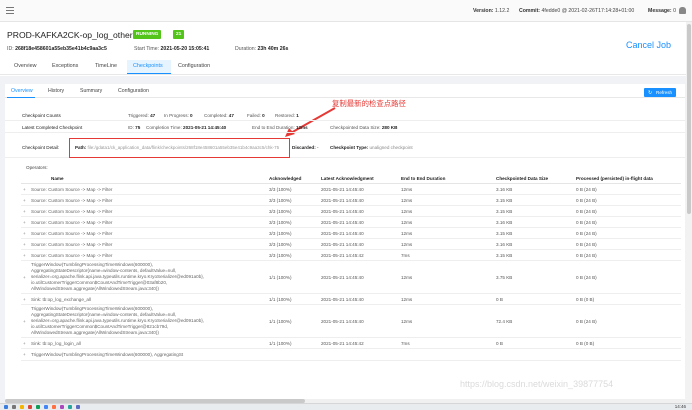 This screenshot has height=410, width=692. What do you see at coordinates (41, 147) in the screenshot?
I see `checkpoint-detail-label: Checkpoint Detail:` at bounding box center [41, 147].